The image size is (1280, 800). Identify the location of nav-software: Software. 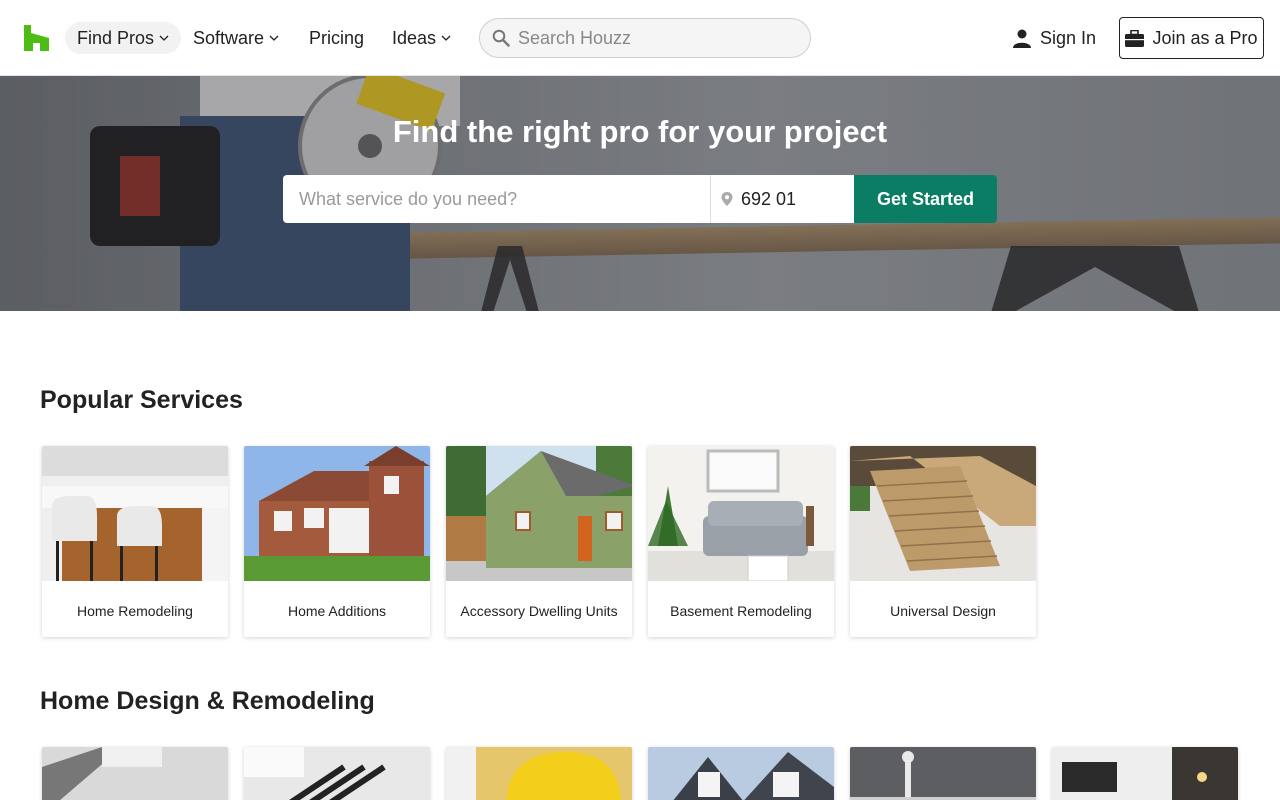
(236, 38).